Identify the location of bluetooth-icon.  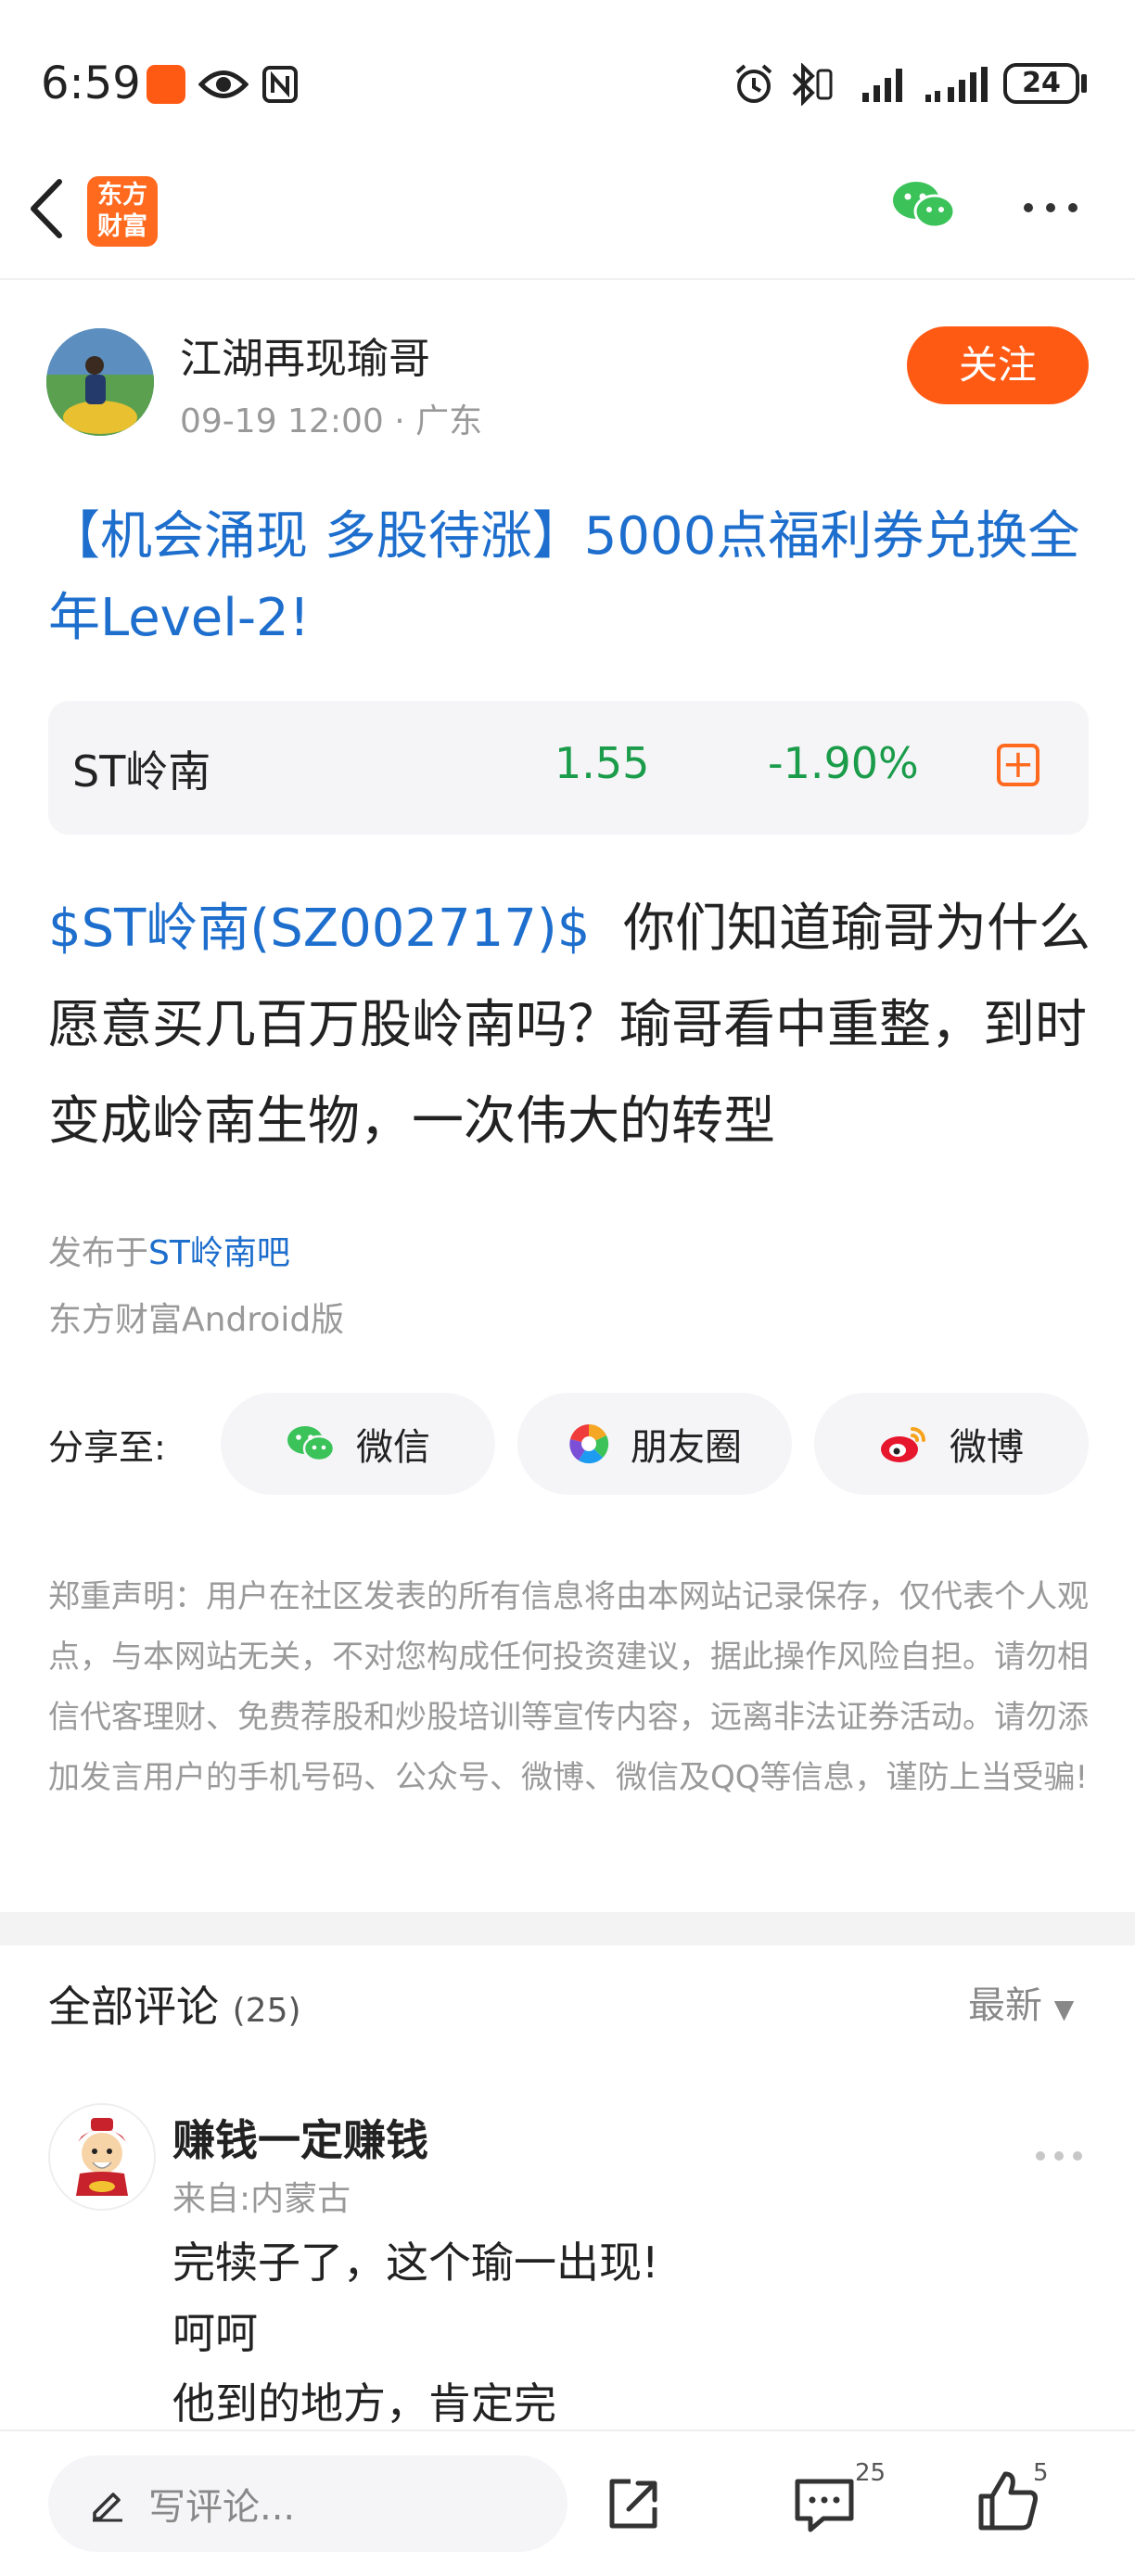
(811, 85).